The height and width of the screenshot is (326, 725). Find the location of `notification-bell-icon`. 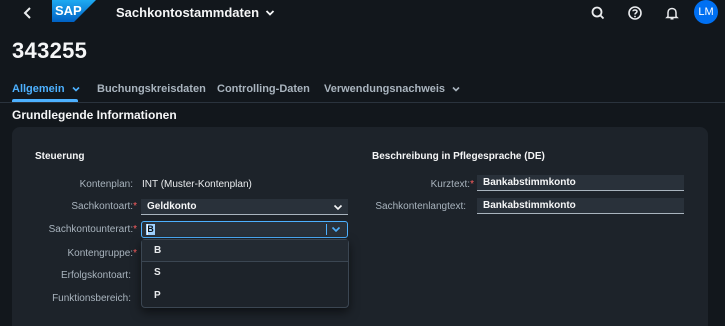

notification-bell-icon is located at coordinates (672, 13).